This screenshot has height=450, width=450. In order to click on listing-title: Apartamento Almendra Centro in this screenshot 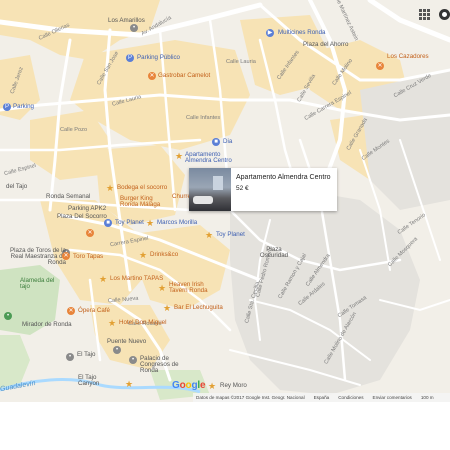, I will do `click(283, 177)`.